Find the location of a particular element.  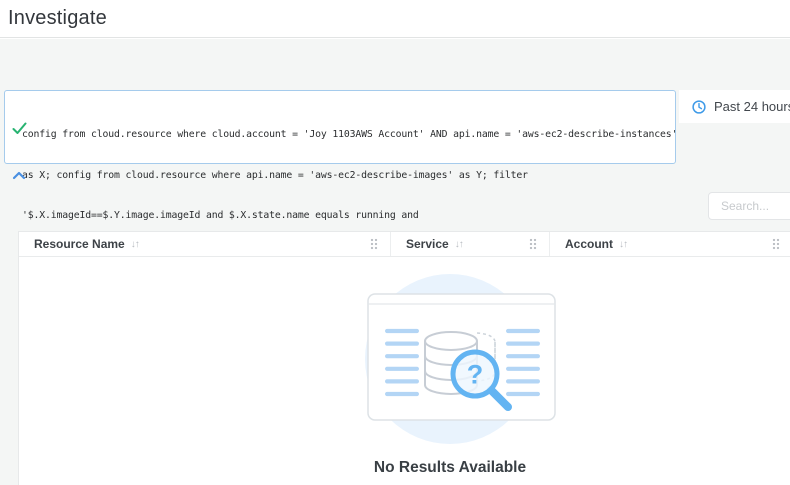

clock-icon is located at coordinates (699, 106).